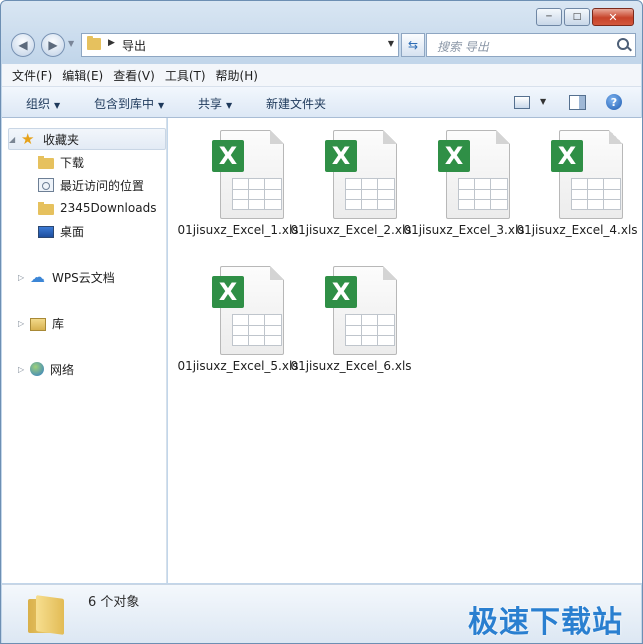 The height and width of the screenshot is (644, 643). I want to click on file-name: 01jisuxz_Excel_4.xls, so click(577, 230).